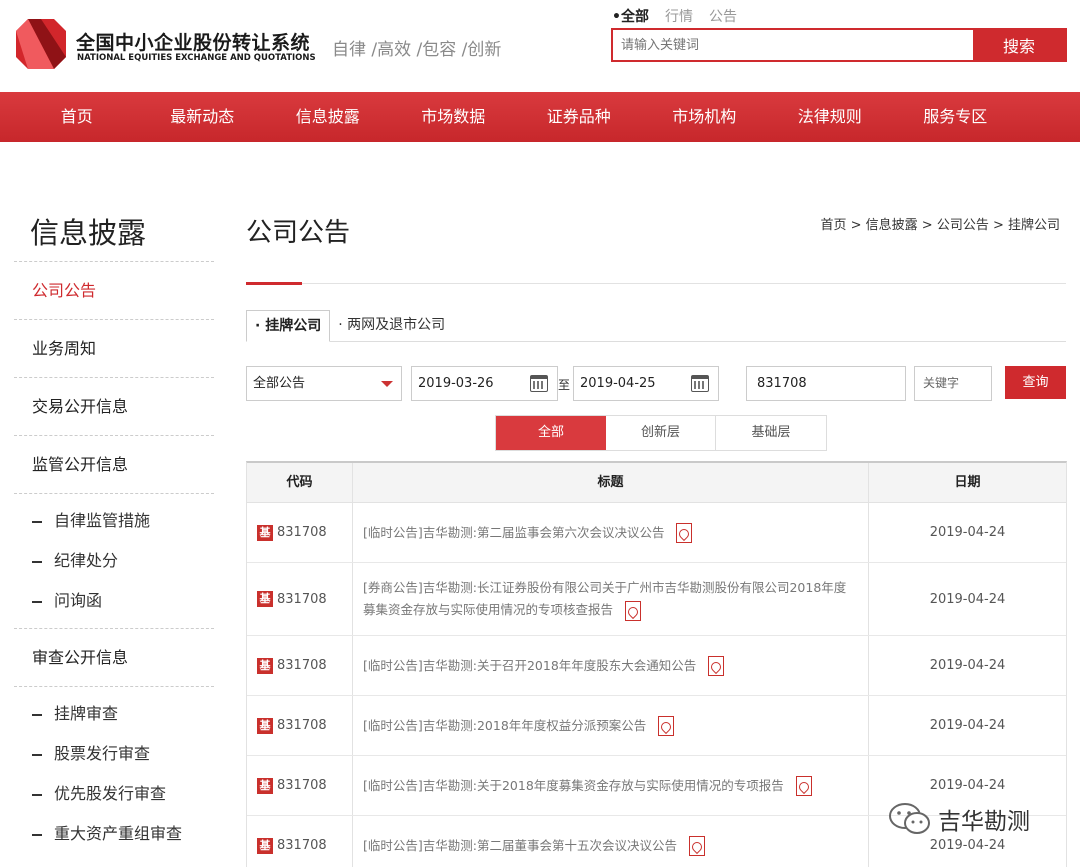 The height and width of the screenshot is (867, 1080). I want to click on table-header: 代码 标题 日期, so click(656, 483).